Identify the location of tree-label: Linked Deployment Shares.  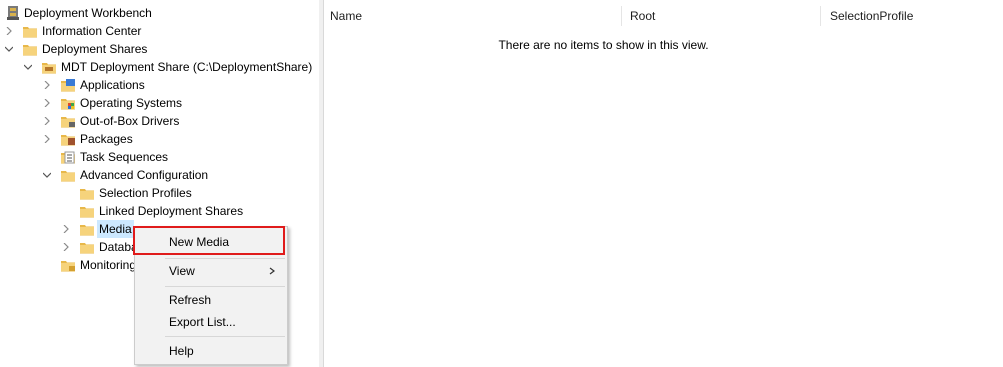
(171, 211).